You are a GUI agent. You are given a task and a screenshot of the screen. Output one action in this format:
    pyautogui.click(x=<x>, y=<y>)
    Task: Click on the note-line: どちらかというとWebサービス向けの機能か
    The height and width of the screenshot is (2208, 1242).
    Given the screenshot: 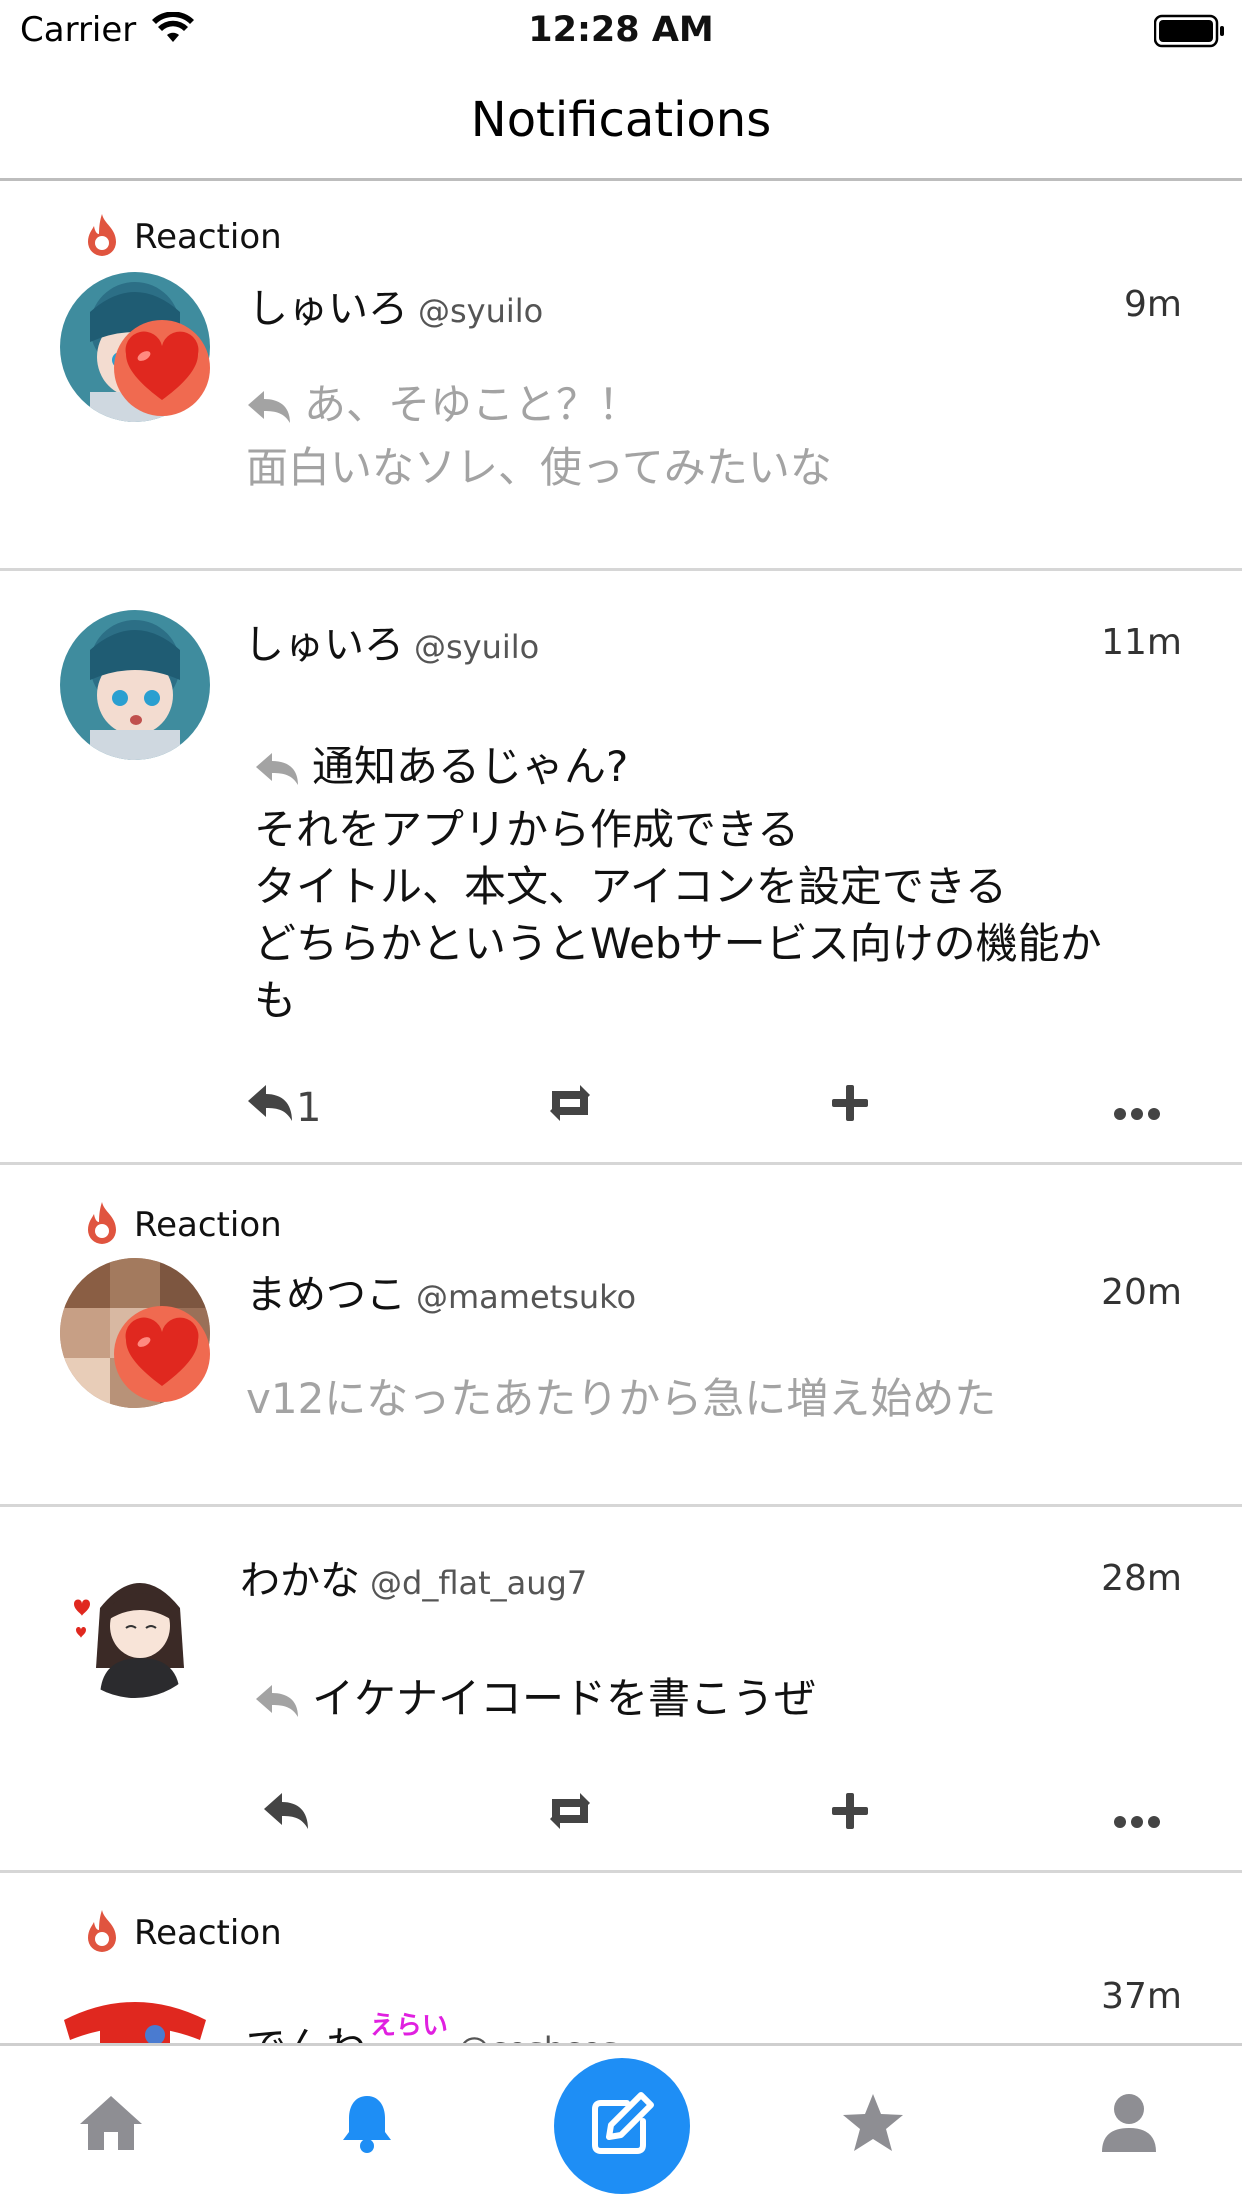 What is the action you would take?
    pyautogui.click(x=678, y=943)
    